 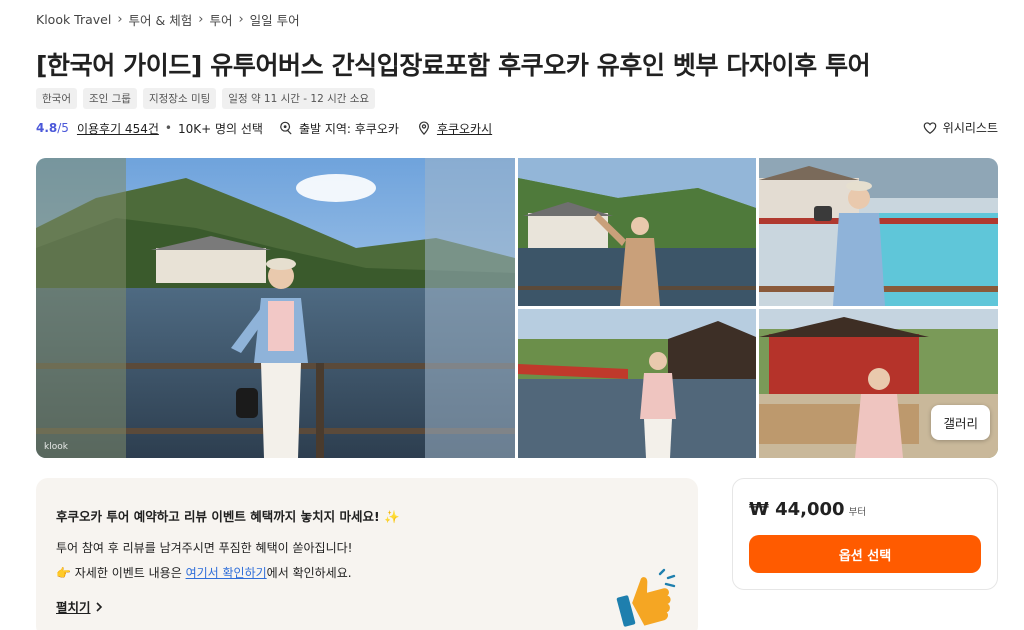 What do you see at coordinates (878, 383) in the screenshot?
I see `gallery-photo-5: 갤러리` at bounding box center [878, 383].